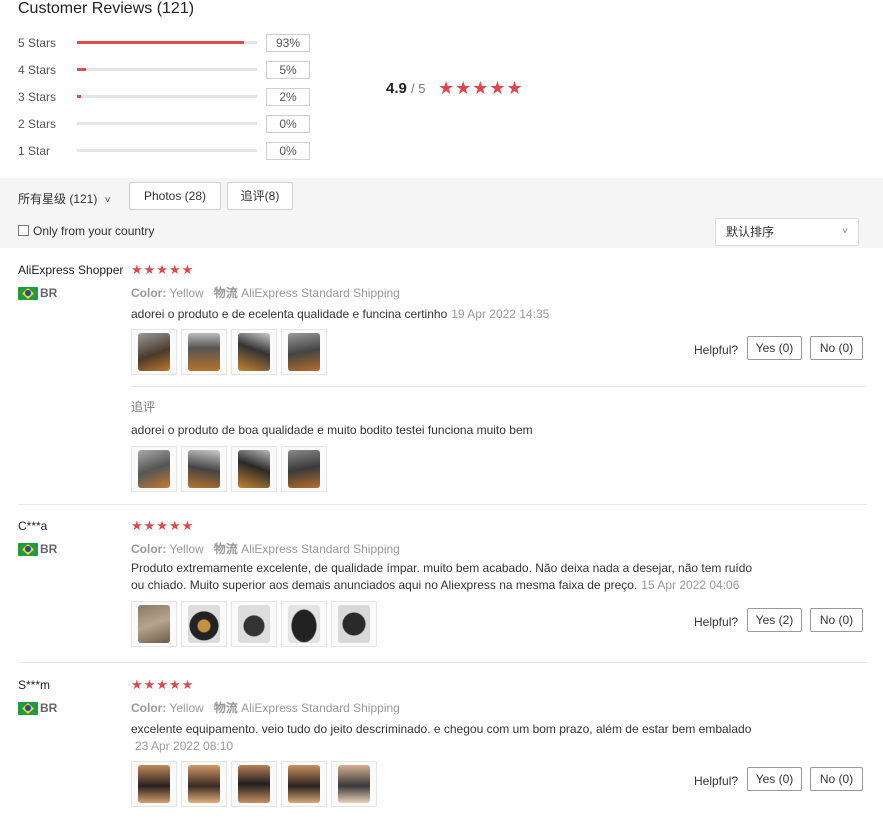  What do you see at coordinates (288, 97) in the screenshot?
I see `dist-percent: 2%` at bounding box center [288, 97].